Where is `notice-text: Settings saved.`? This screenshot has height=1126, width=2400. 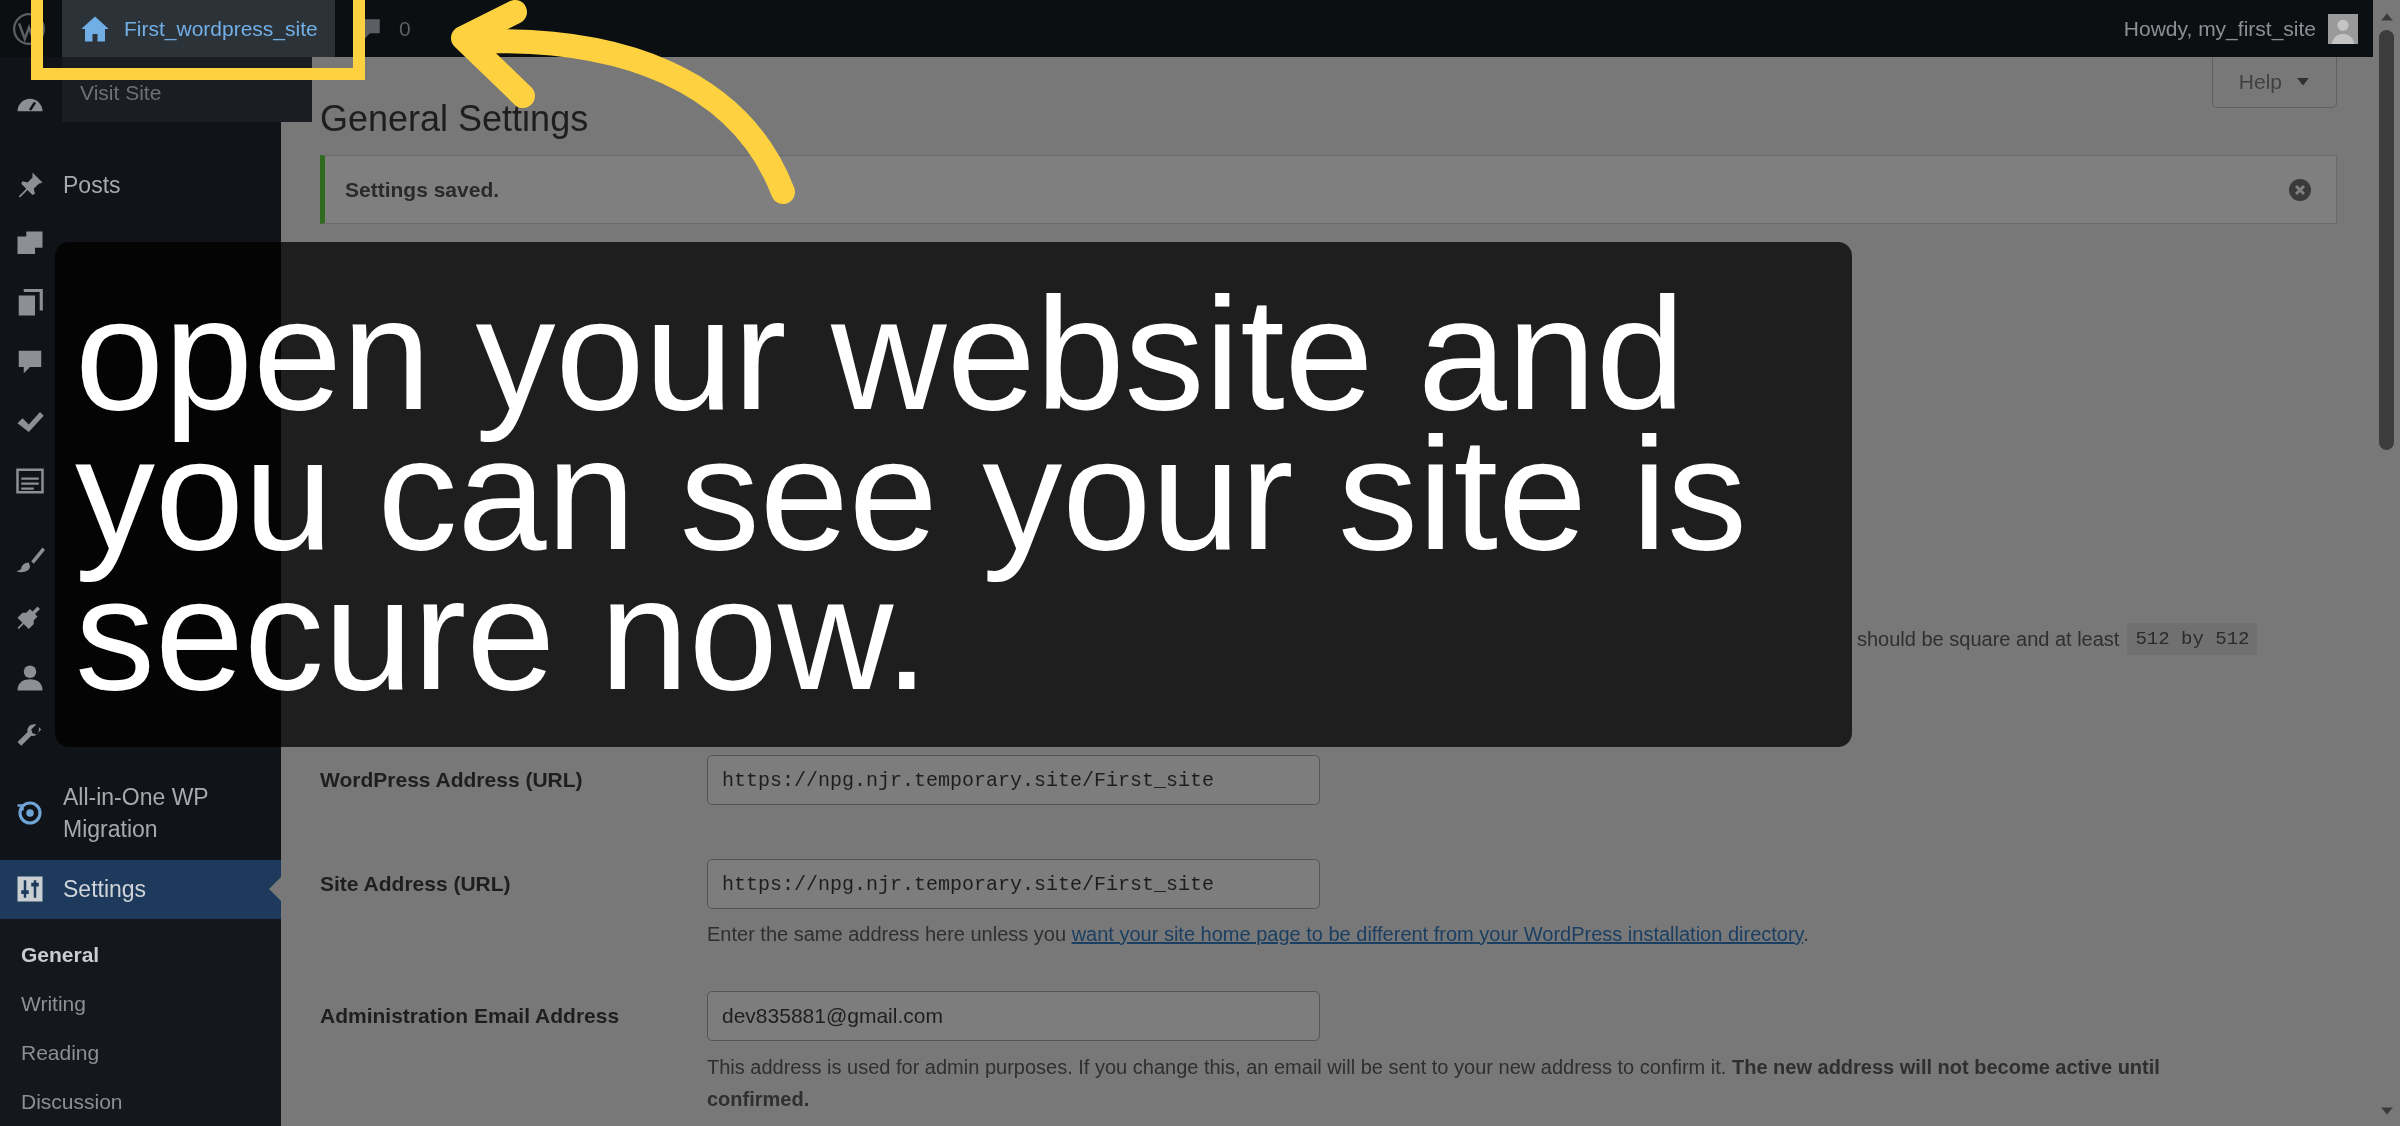 notice-text: Settings saved. is located at coordinates (422, 189).